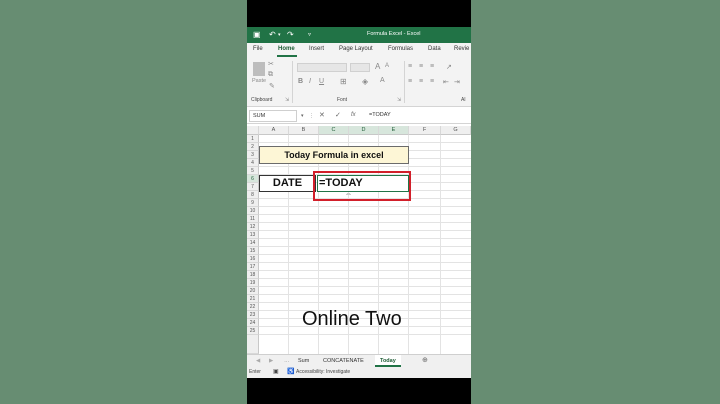  What do you see at coordinates (258, 49) in the screenshot?
I see `tab-file: File` at bounding box center [258, 49].